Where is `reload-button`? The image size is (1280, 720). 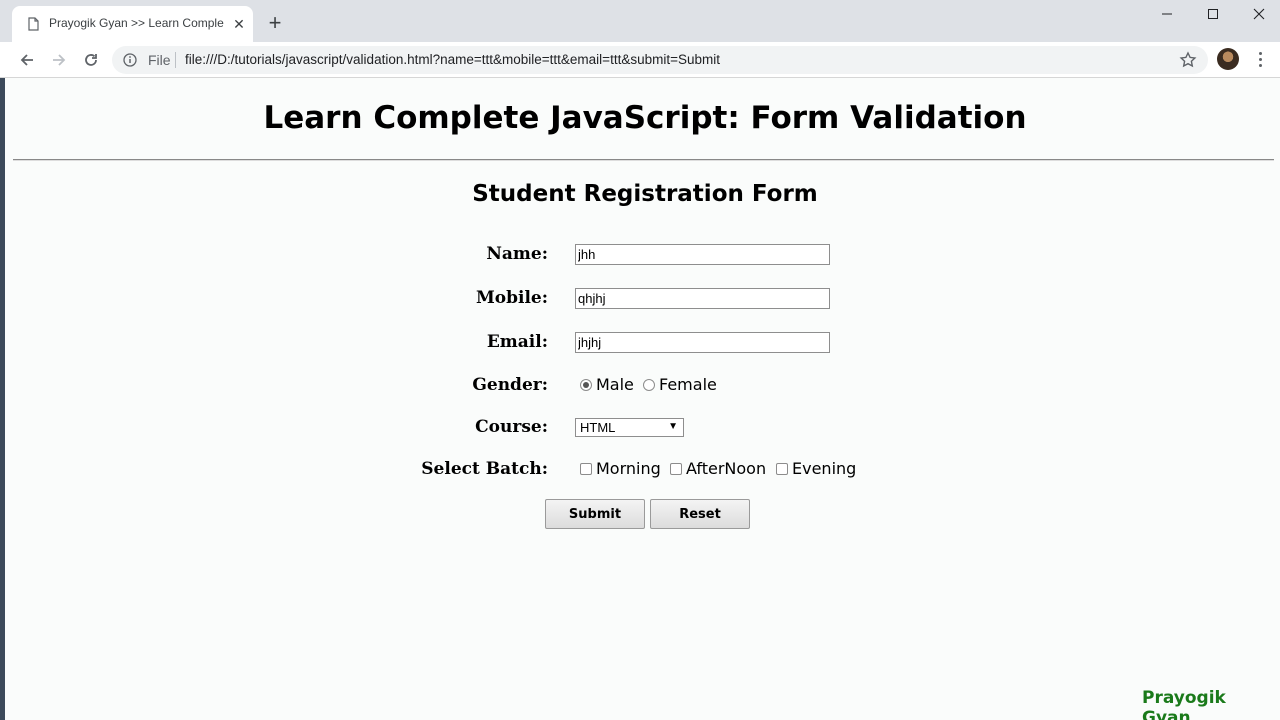 reload-button is located at coordinates (91, 60).